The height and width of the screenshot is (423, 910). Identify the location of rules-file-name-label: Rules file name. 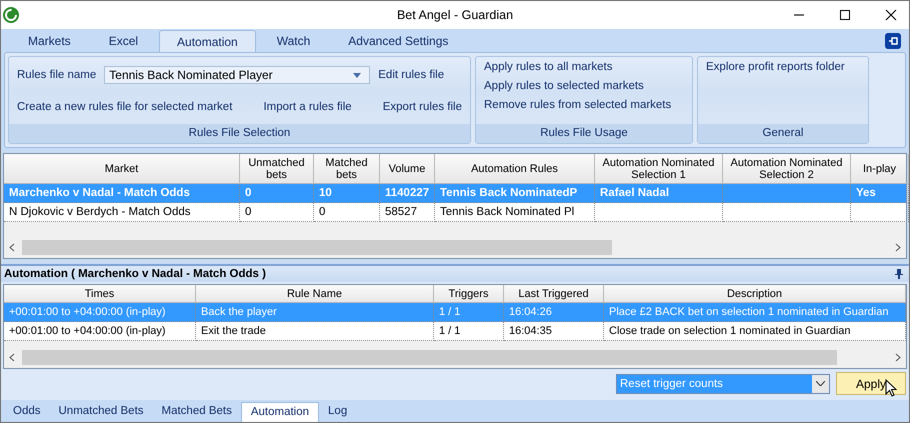
(56, 75).